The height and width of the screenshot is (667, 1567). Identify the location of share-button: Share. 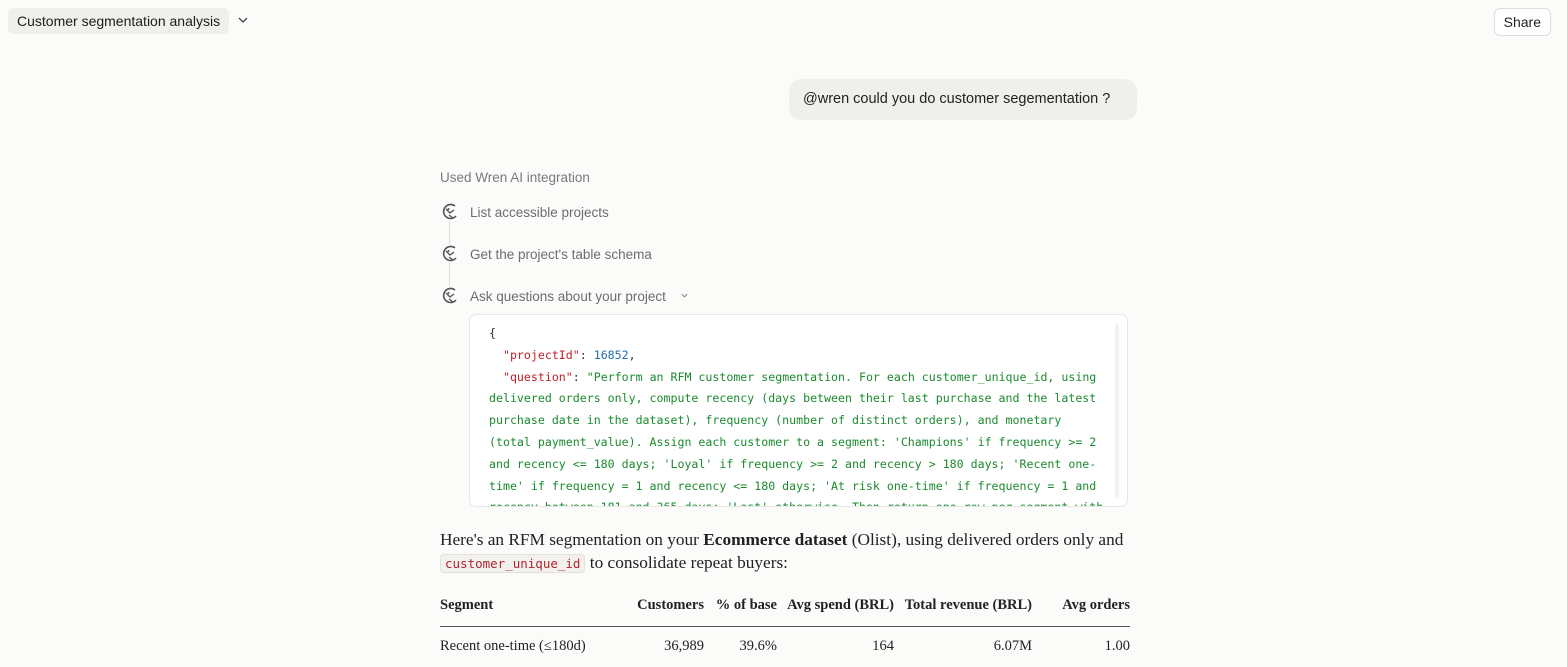
(1522, 22).